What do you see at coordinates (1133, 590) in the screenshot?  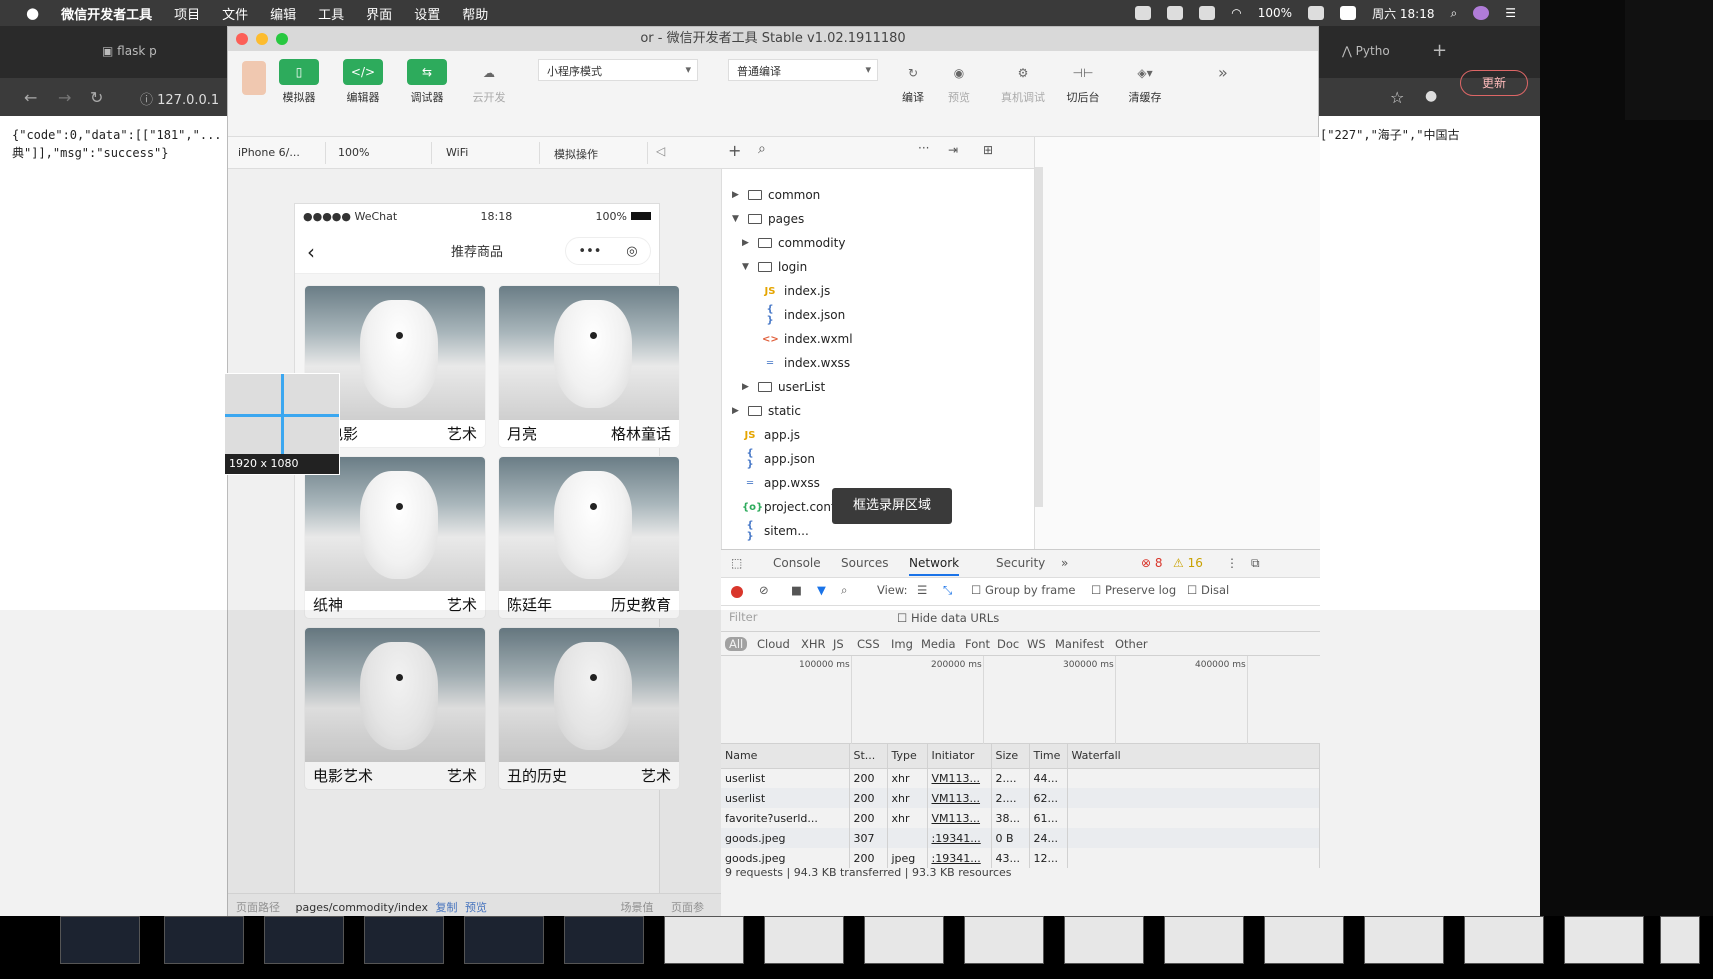 I see `preserve-log-checkbox: ☐ Preserve log` at bounding box center [1133, 590].